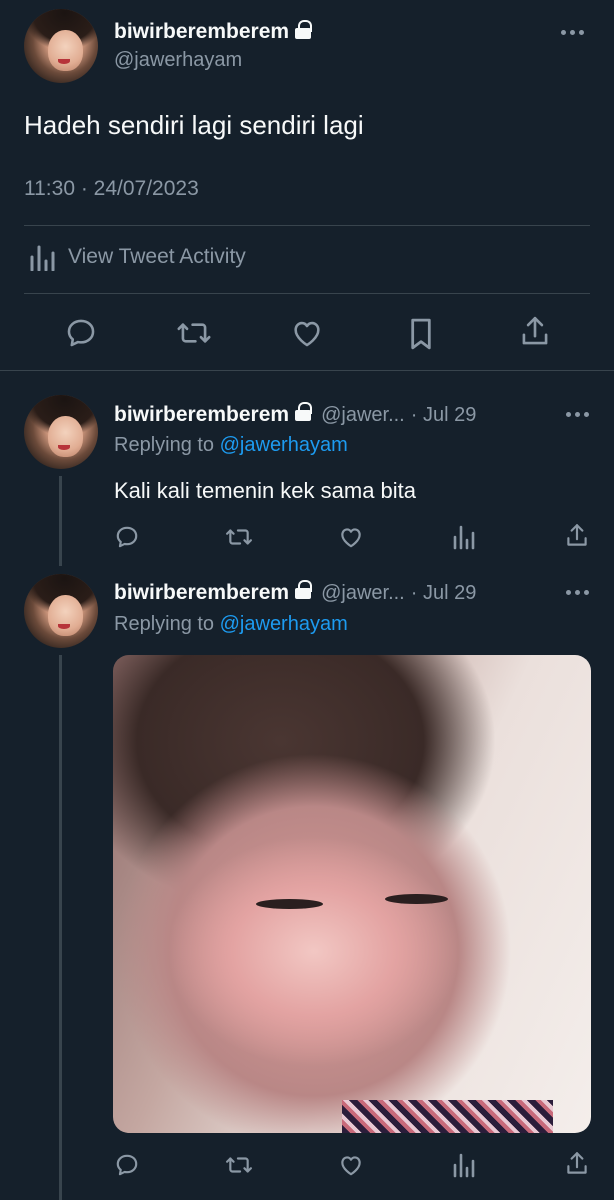 The height and width of the screenshot is (1200, 614). I want to click on handle: @jawerhayam, so click(178, 60).